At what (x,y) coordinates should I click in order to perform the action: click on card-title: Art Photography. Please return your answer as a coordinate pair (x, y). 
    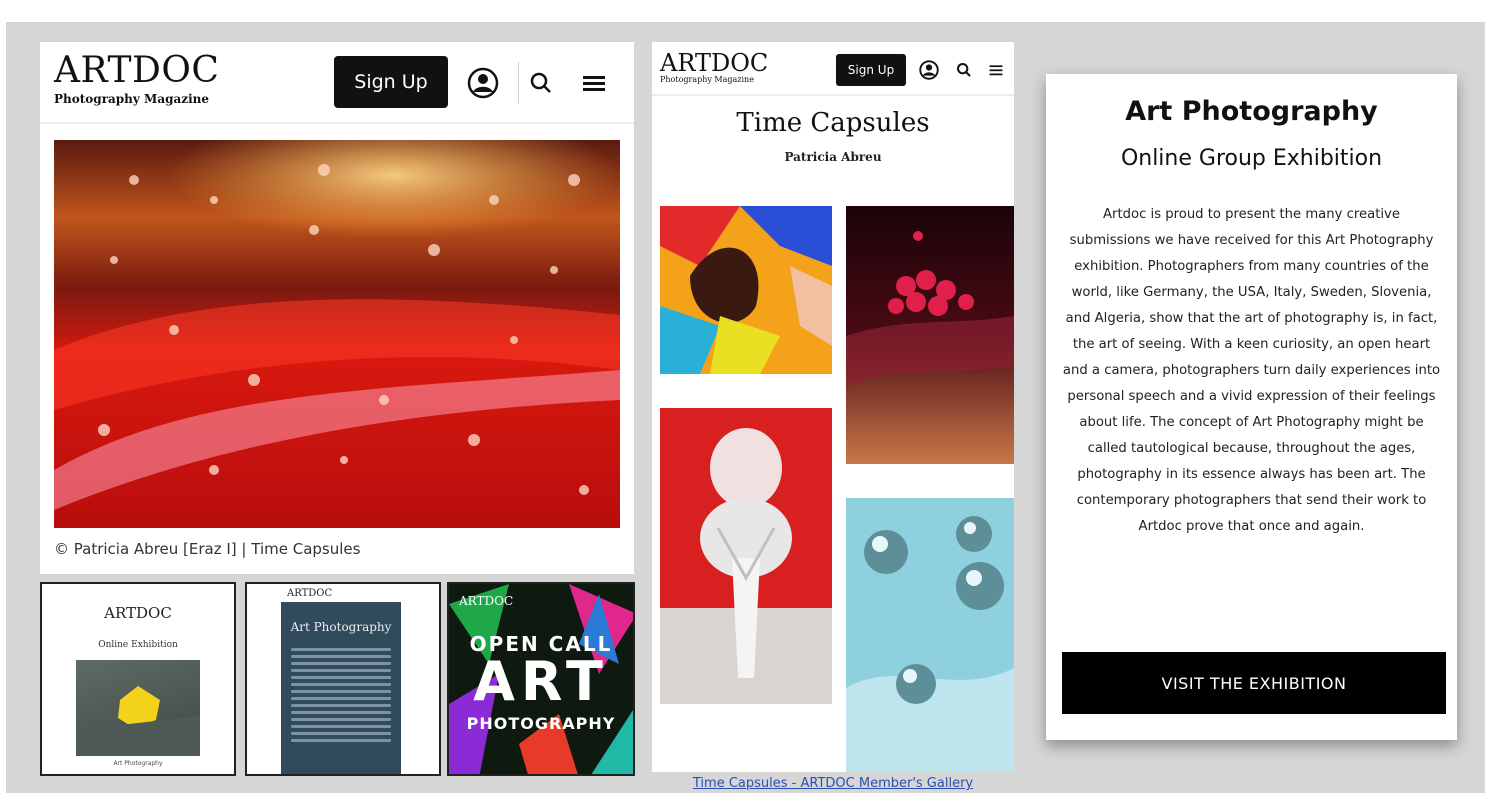
    Looking at the image, I should click on (1251, 111).